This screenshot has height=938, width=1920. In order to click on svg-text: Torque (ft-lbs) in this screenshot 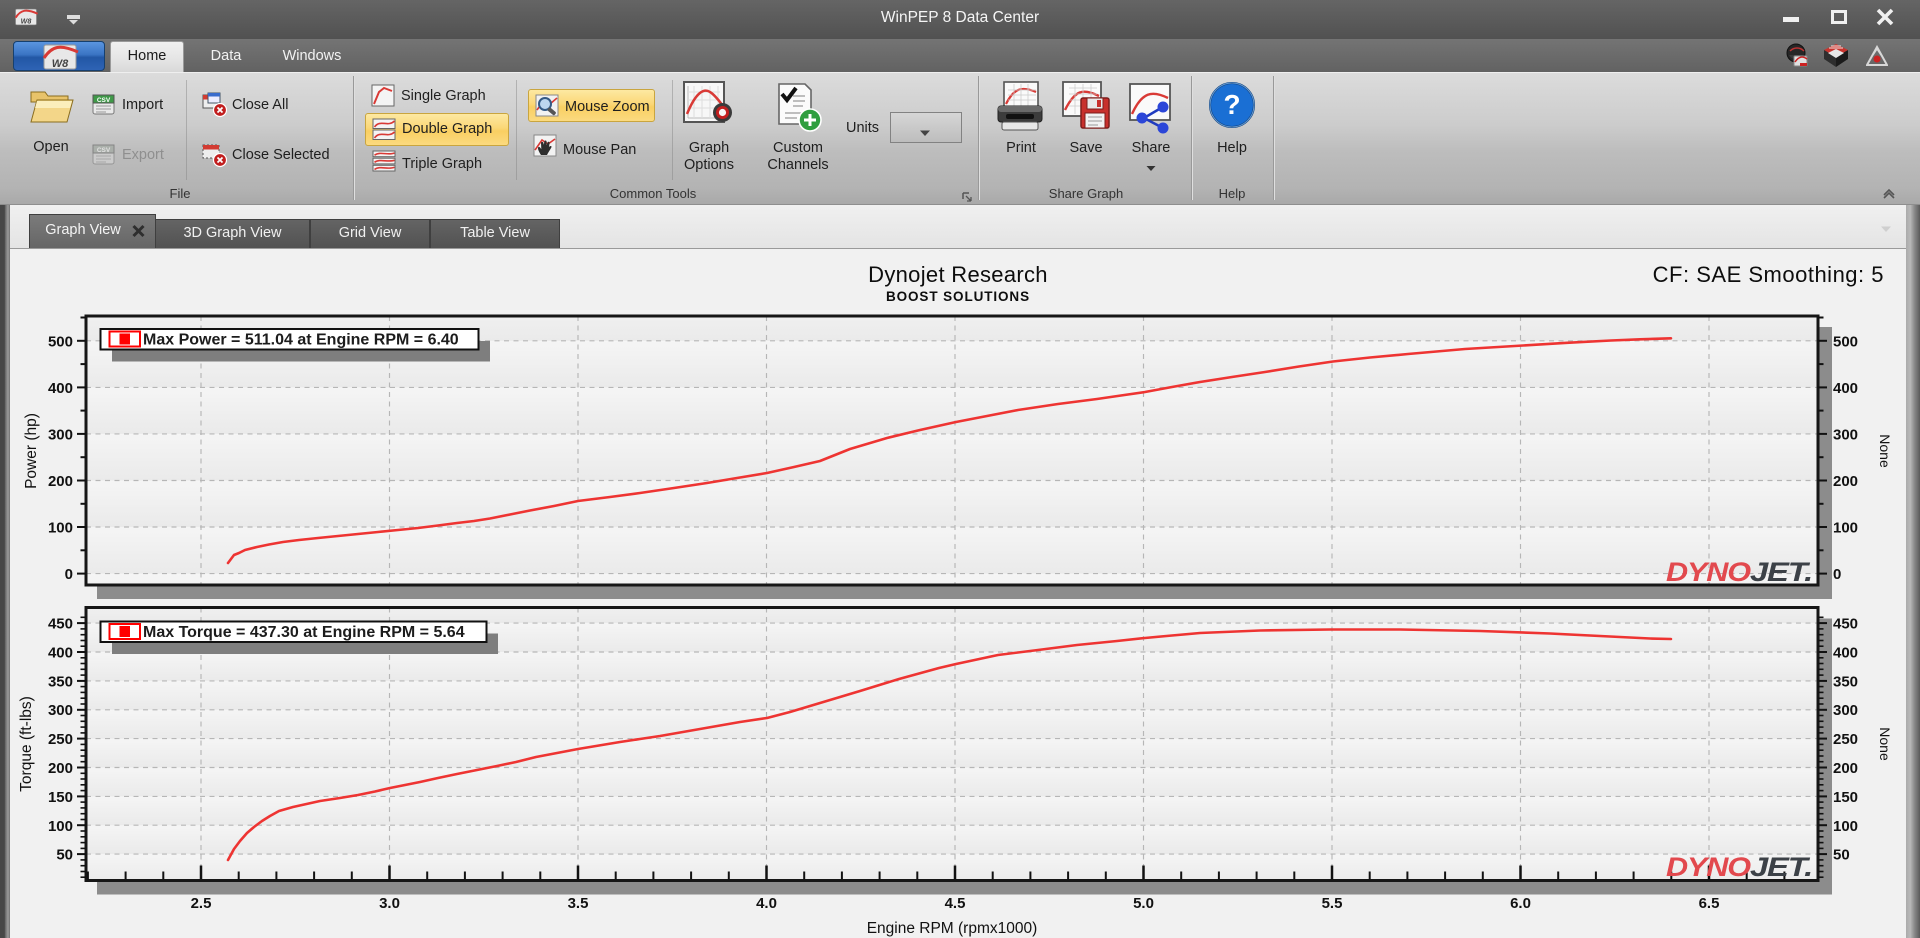, I will do `click(26, 744)`.